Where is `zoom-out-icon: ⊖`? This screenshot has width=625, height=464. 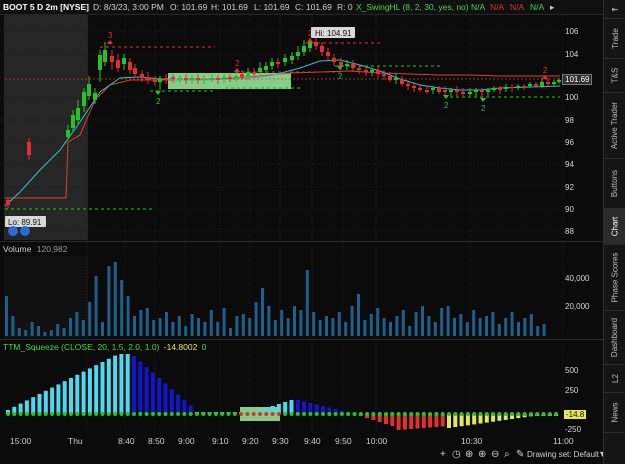
zoom-out-icon: ⊖ is located at coordinates (495, 454).